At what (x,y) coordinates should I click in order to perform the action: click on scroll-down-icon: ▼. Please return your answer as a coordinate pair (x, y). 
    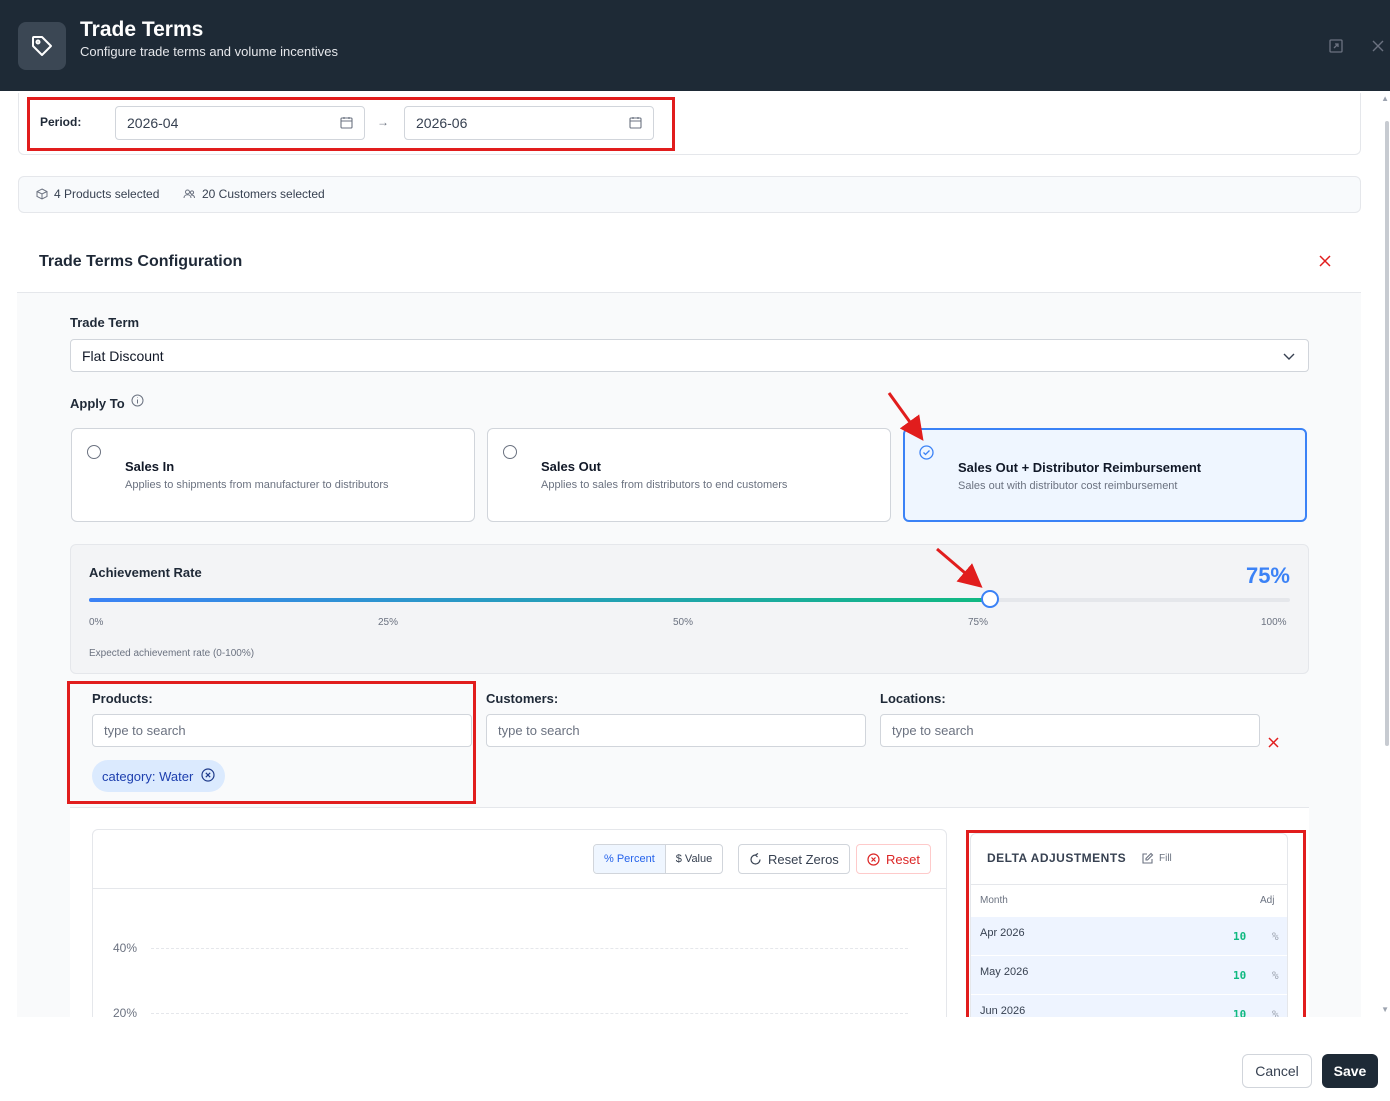
    Looking at the image, I should click on (1385, 1009).